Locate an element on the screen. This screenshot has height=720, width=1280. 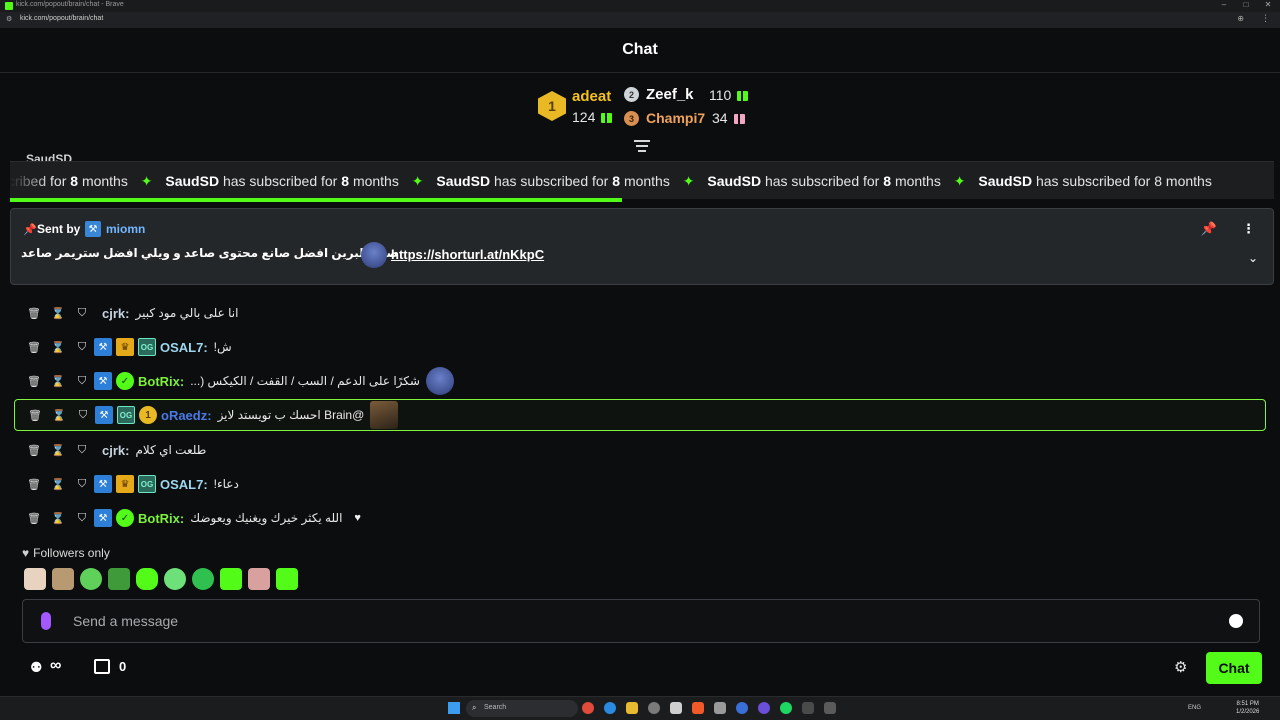
brave-app-icon is located at coordinates (698, 708).